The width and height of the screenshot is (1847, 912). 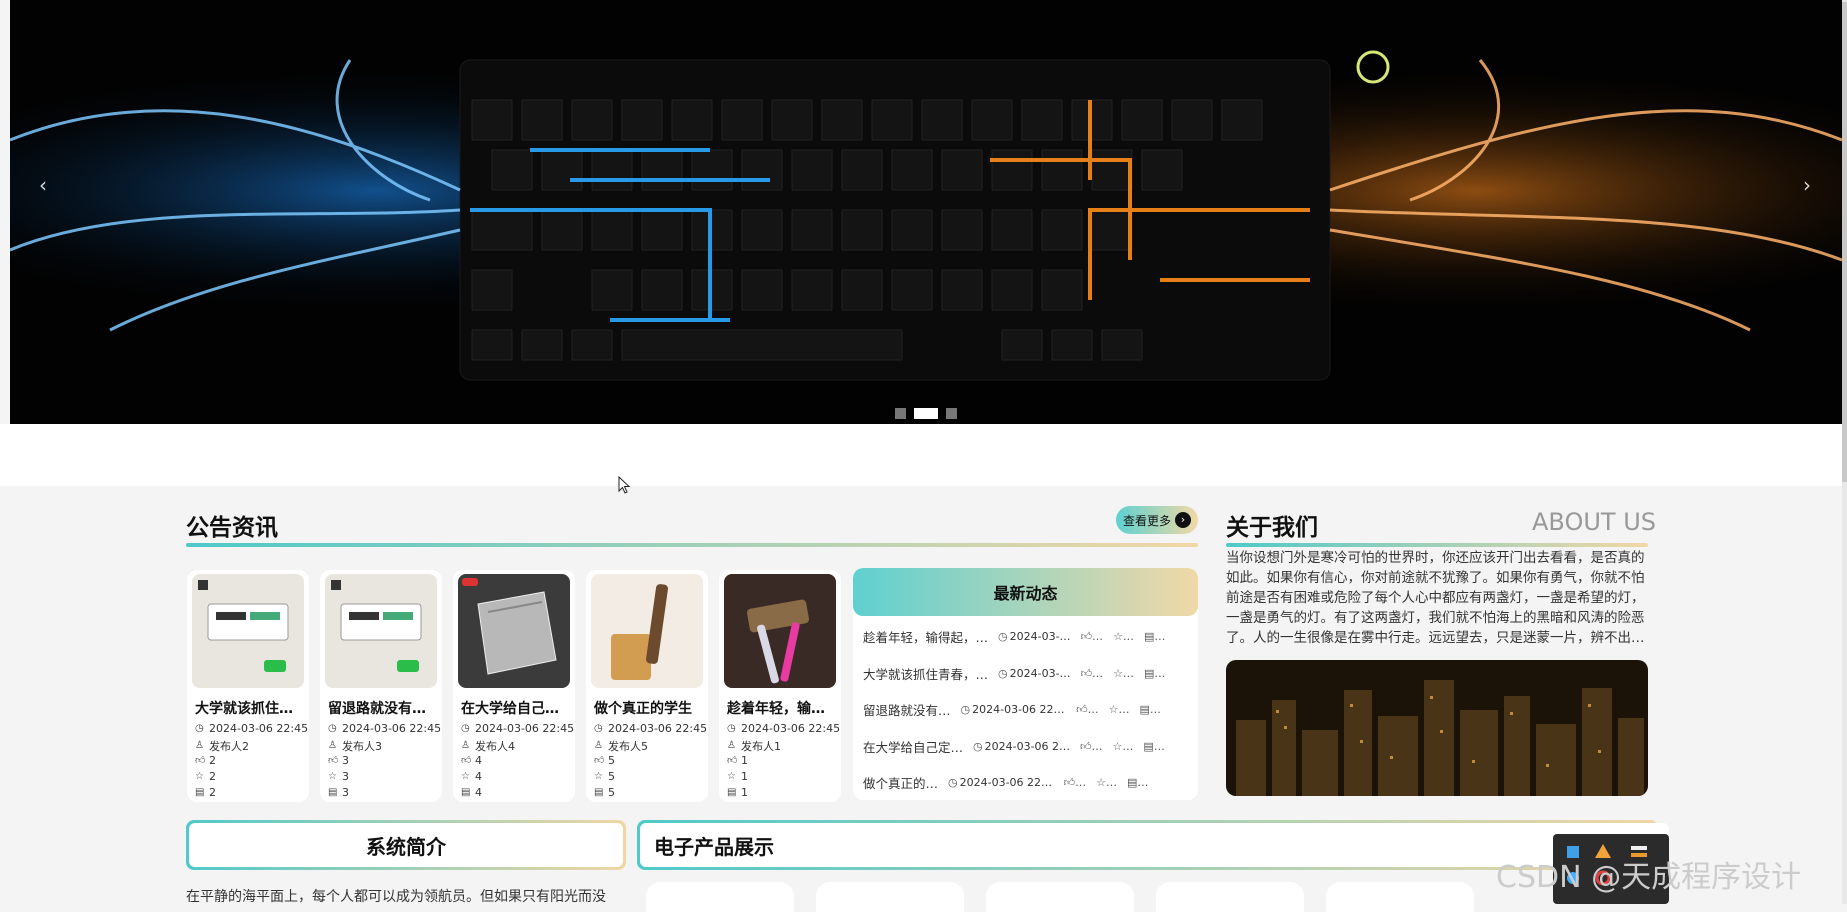 What do you see at coordinates (744, 776) in the screenshot?
I see `card-favs: 1` at bounding box center [744, 776].